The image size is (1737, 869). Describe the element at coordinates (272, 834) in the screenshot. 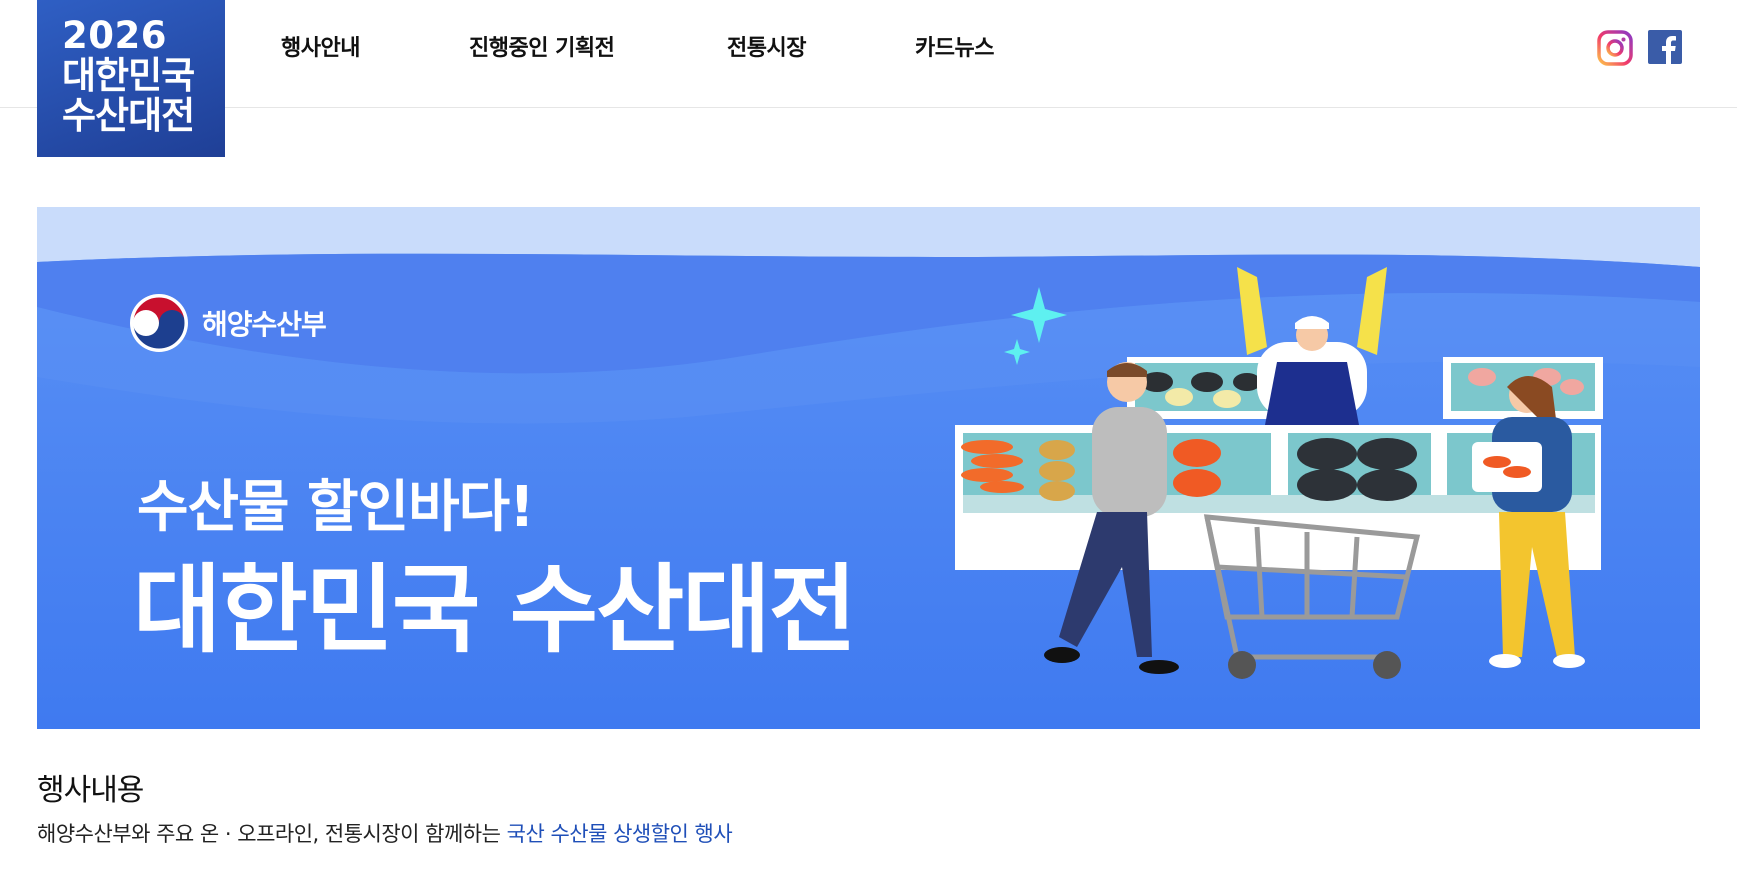

I see `event-description-text: 해양수산부와 주요 온 · 오프라인, 전통시장이 함께하는` at that location.